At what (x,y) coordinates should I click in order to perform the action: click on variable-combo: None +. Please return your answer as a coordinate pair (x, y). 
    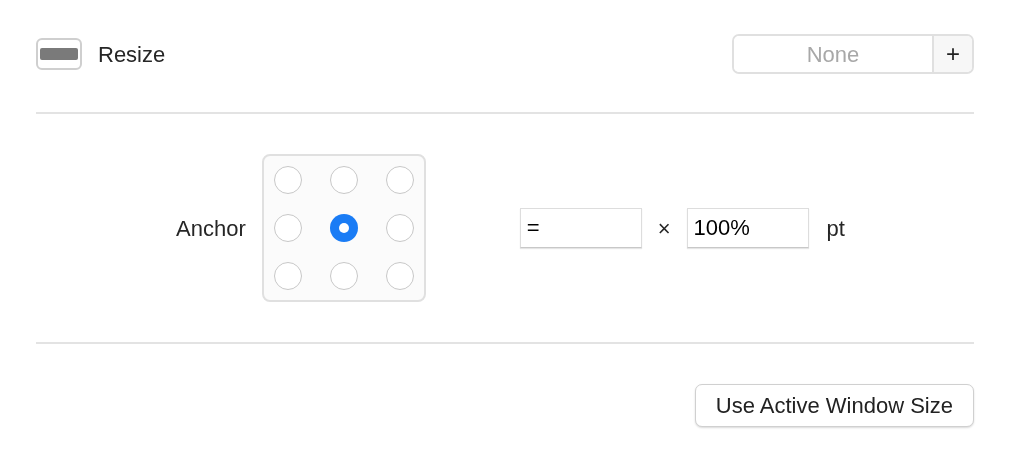
    Looking at the image, I should click on (853, 54).